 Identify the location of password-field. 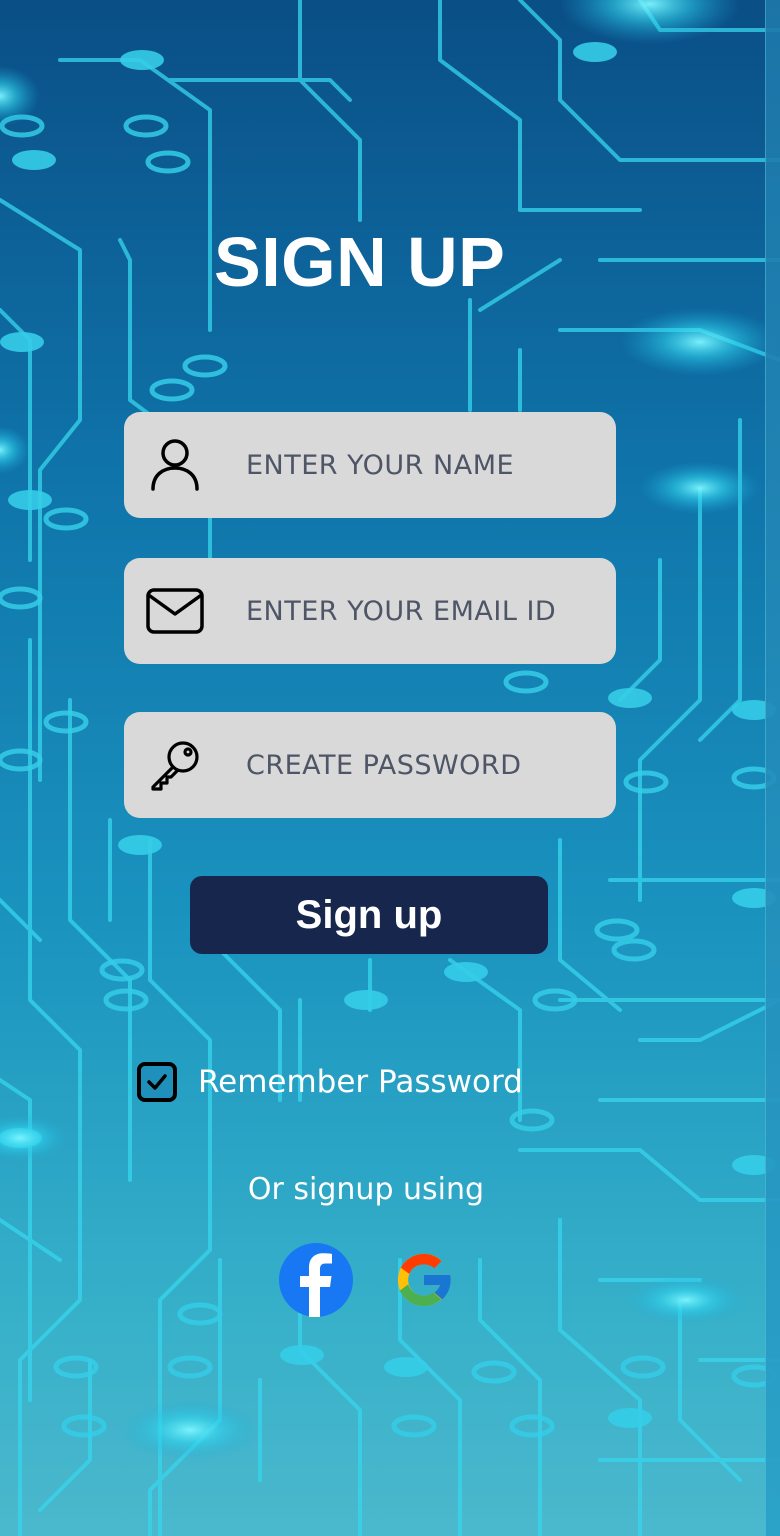
(370, 765).